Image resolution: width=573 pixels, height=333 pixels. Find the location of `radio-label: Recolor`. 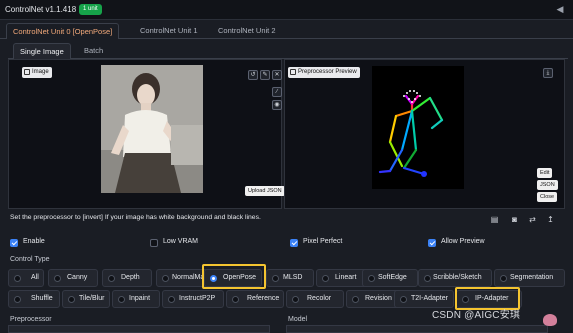

radio-label: Recolor is located at coordinates (319, 298).